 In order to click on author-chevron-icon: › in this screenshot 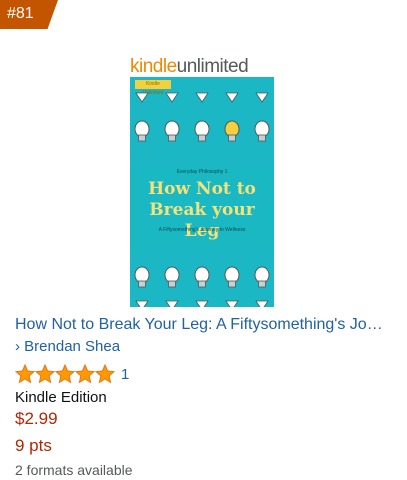, I will do `click(17, 346)`.